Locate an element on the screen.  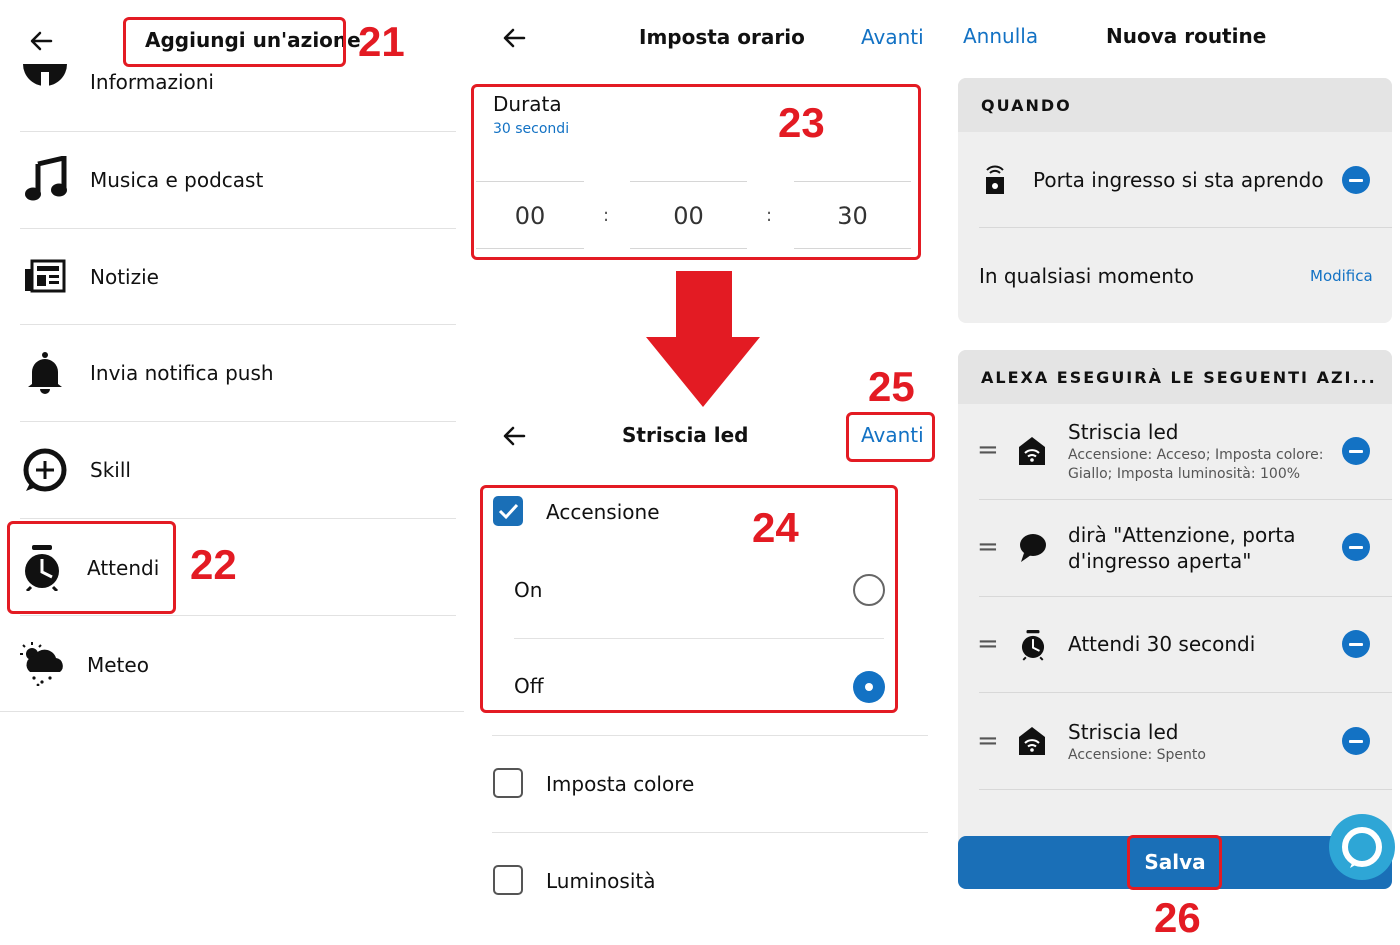
menu-item-label: Meteo is located at coordinates (118, 665).